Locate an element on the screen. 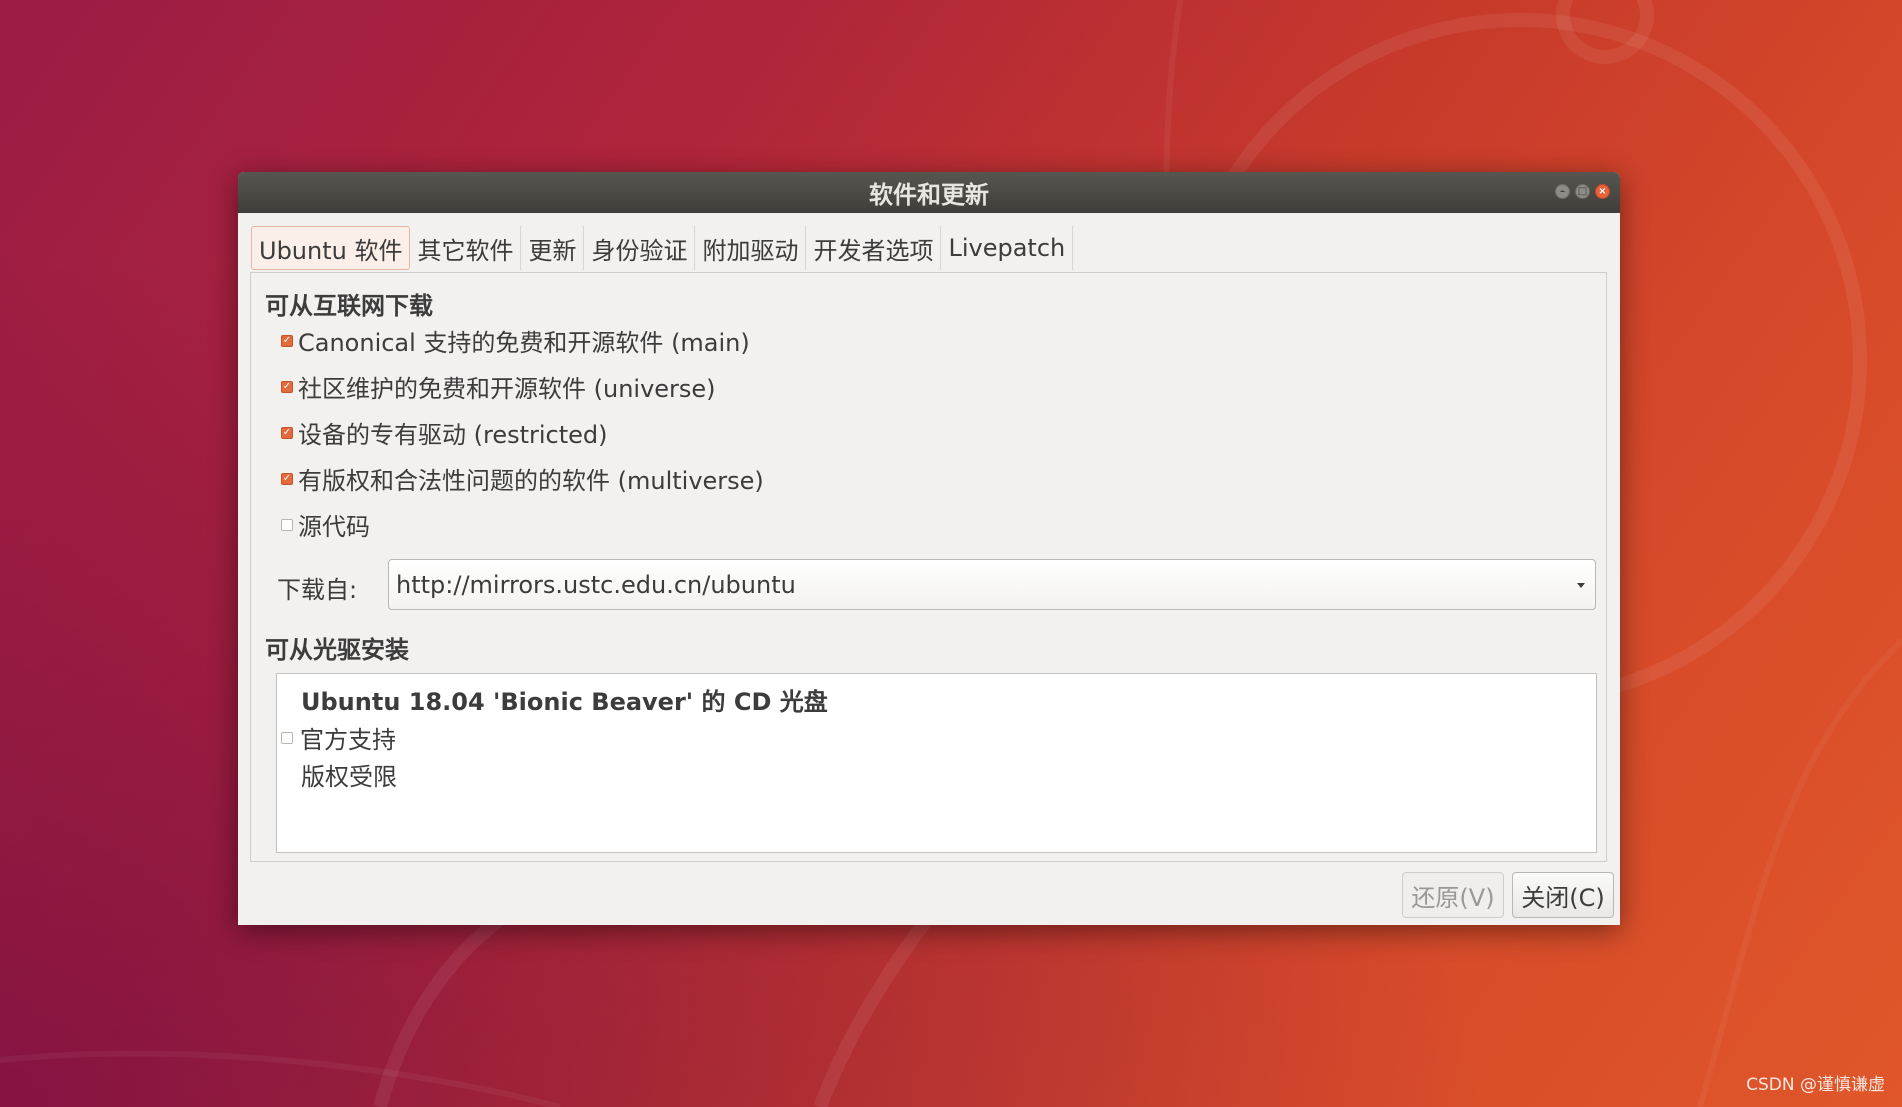 The width and height of the screenshot is (1902, 1107). minimize-icon: – is located at coordinates (1562, 191).